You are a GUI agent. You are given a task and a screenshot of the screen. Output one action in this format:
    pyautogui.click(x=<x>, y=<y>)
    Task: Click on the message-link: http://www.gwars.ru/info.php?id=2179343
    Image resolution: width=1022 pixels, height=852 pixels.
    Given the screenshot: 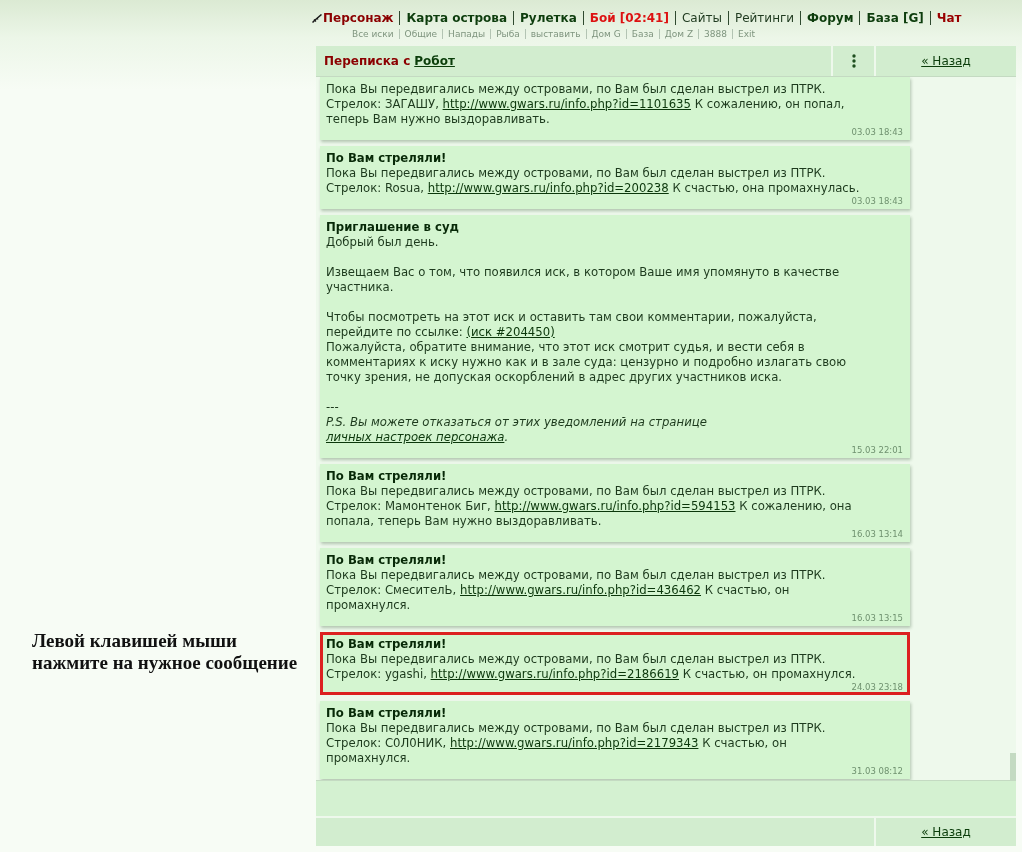 What is the action you would take?
    pyautogui.click(x=574, y=743)
    